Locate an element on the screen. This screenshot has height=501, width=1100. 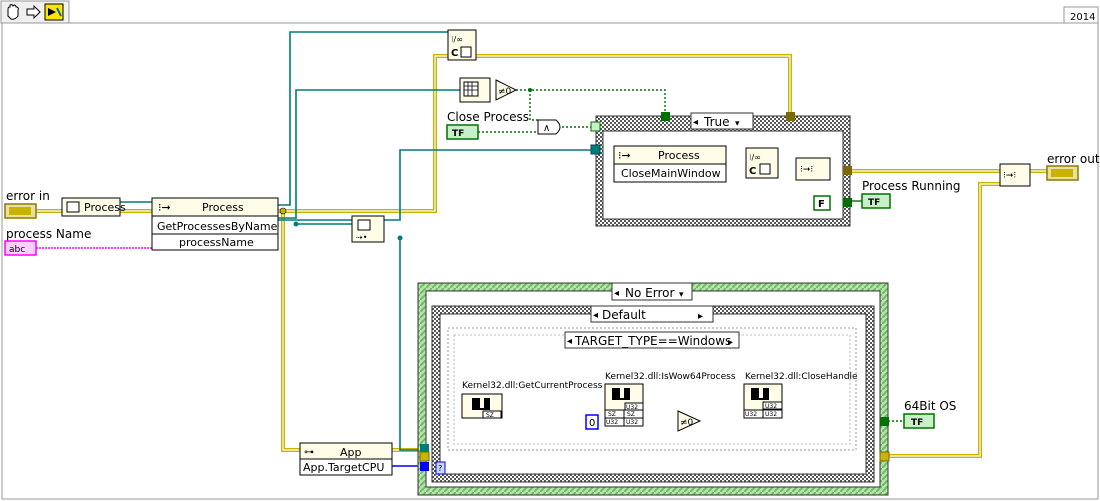
64bit-os-label: 64Bit OS is located at coordinates (930, 406).